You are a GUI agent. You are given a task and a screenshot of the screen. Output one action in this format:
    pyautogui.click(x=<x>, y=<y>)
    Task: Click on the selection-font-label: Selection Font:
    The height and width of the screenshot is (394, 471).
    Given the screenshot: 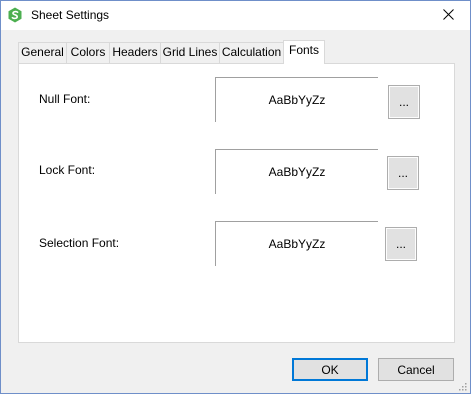 What is the action you would take?
    pyautogui.click(x=79, y=243)
    